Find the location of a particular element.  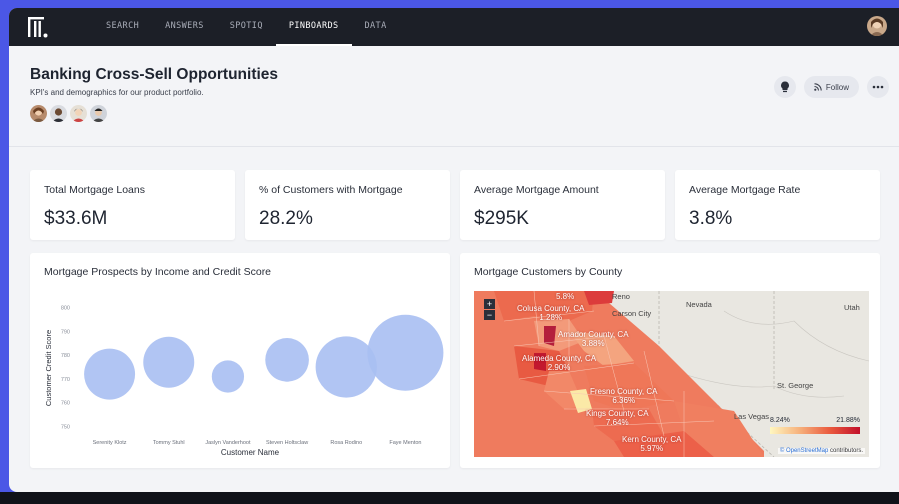

x-tick-label: Serenity Klotz is located at coordinates (110, 443).